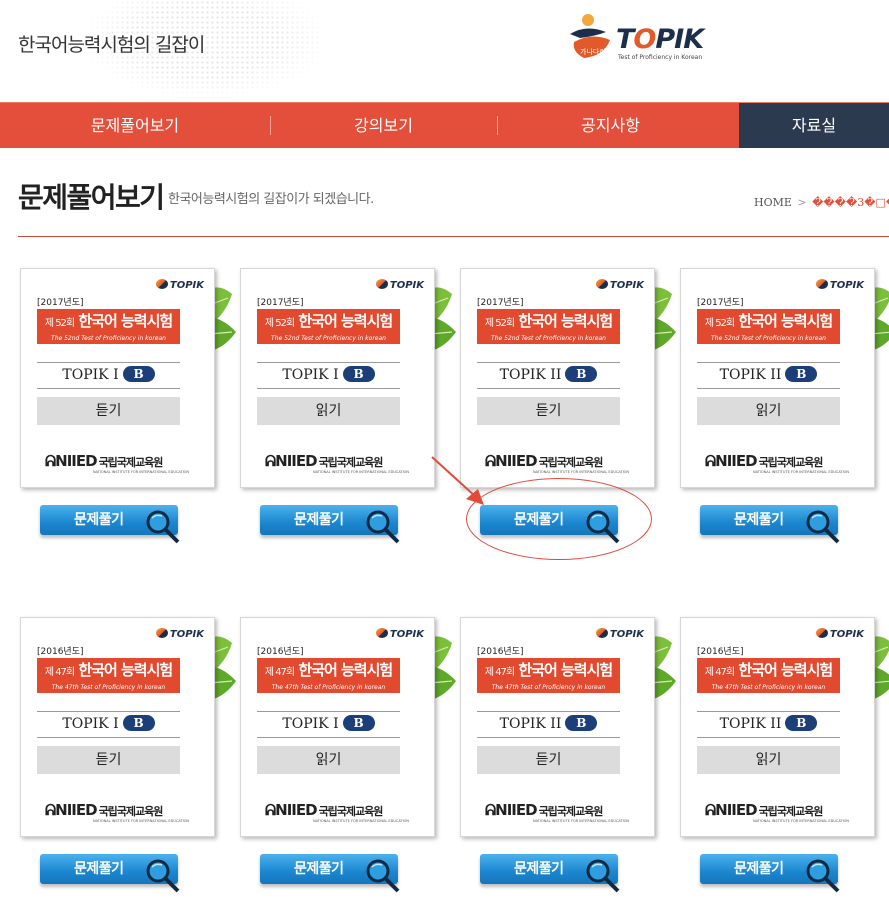 This screenshot has width=889, height=911. I want to click on page-subtitle: 한국어능력시험의 길잡이가 되겠습니다., so click(271, 199).